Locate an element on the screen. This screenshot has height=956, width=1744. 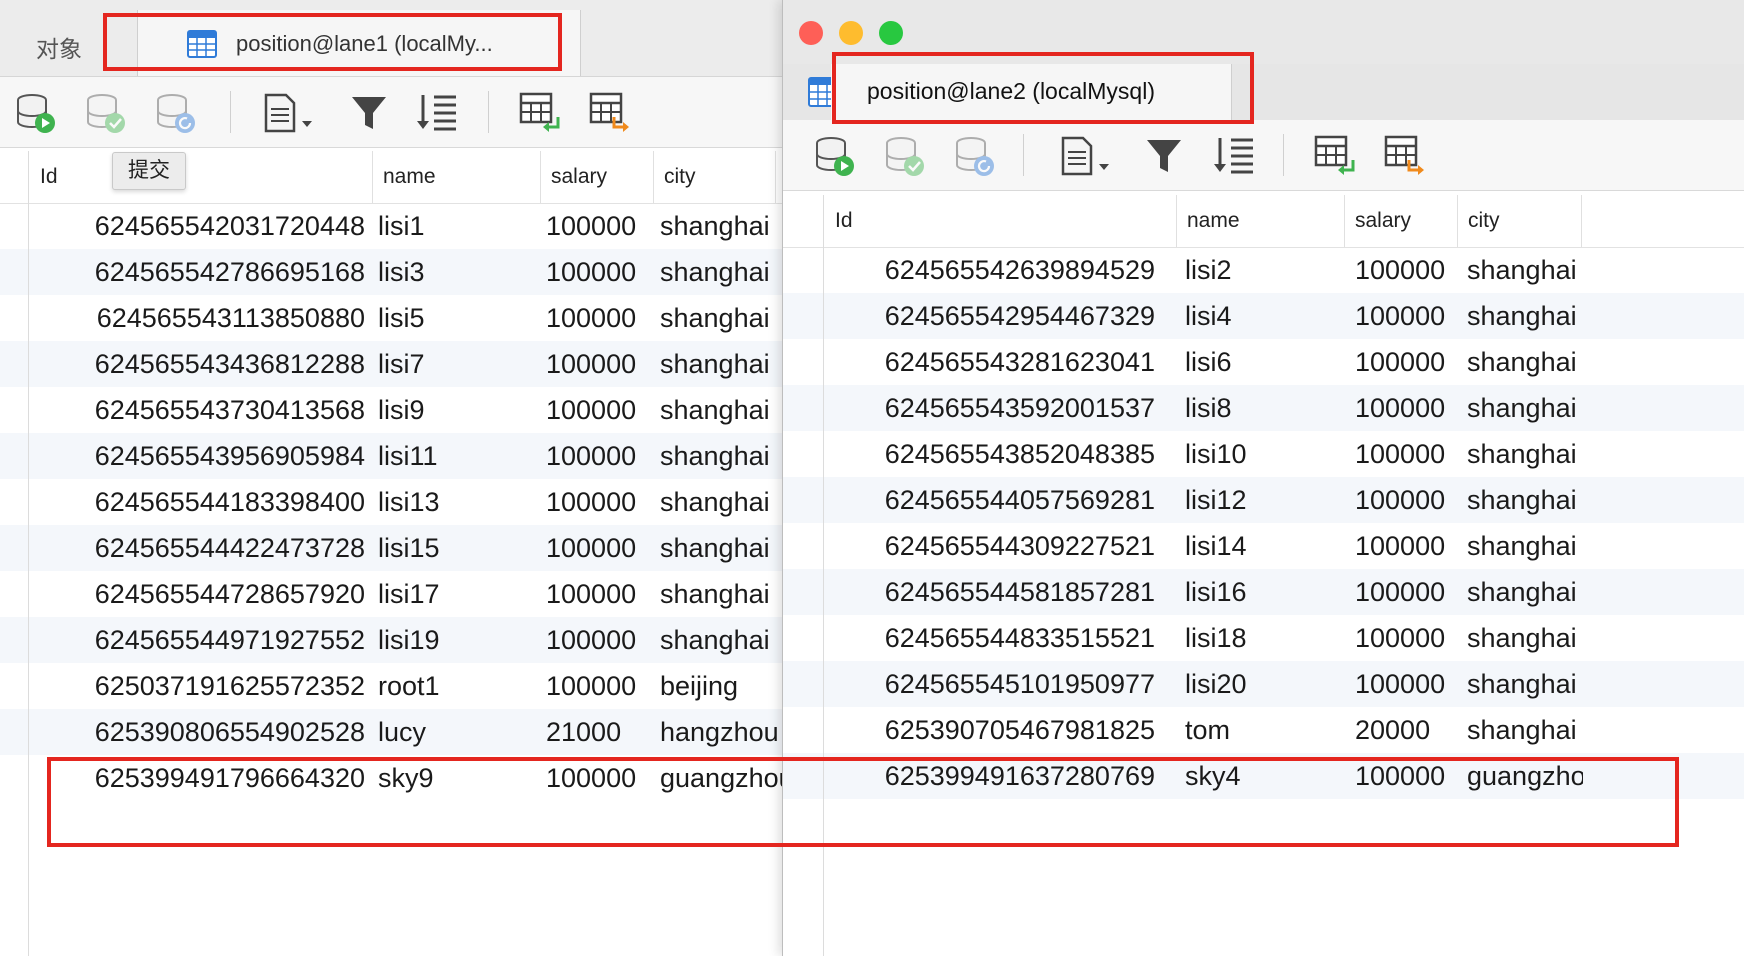
db-run-icon is located at coordinates (835, 156).